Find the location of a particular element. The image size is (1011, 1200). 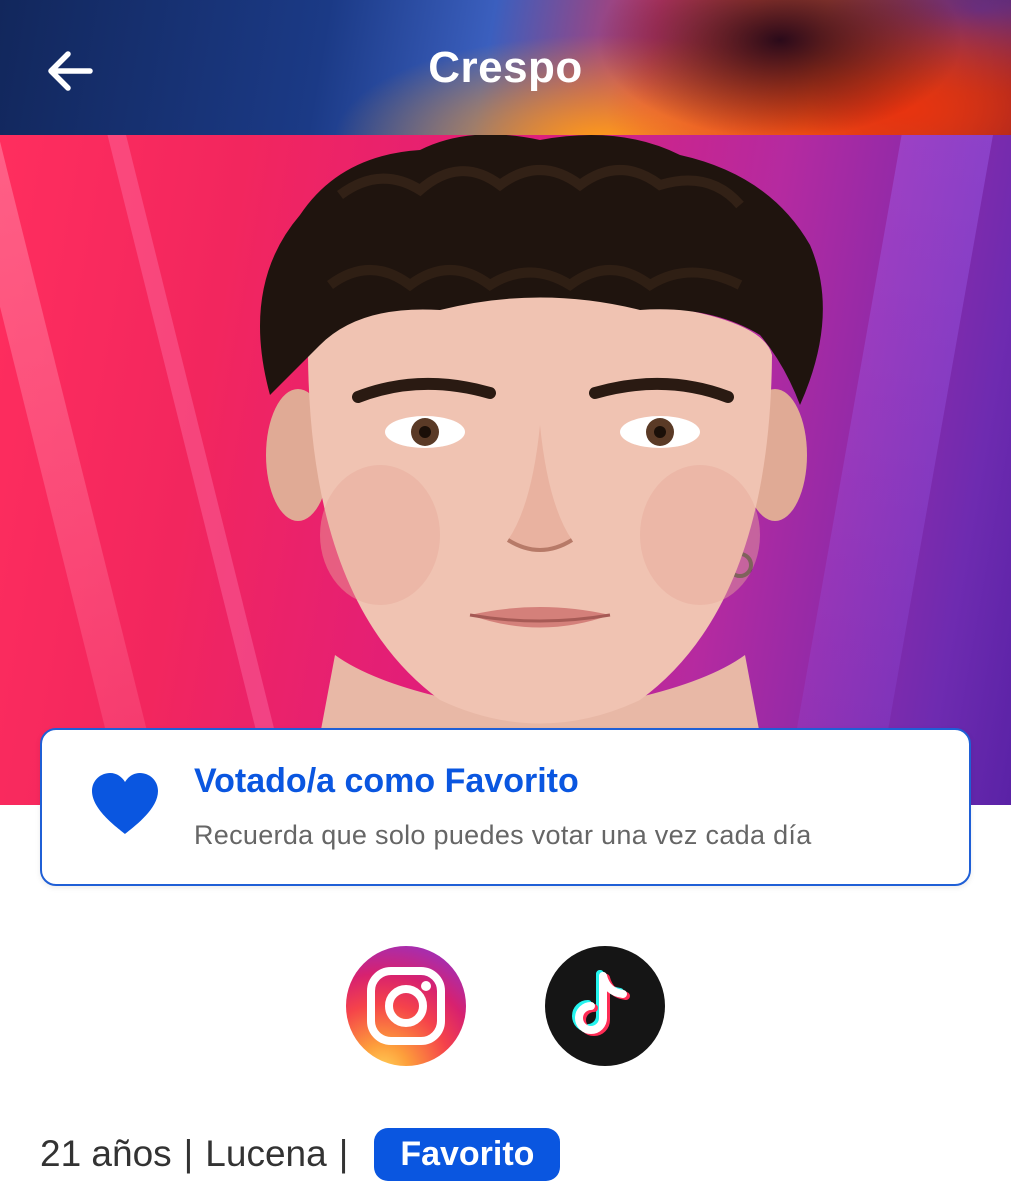

page-title: Crespo is located at coordinates (505, 67).